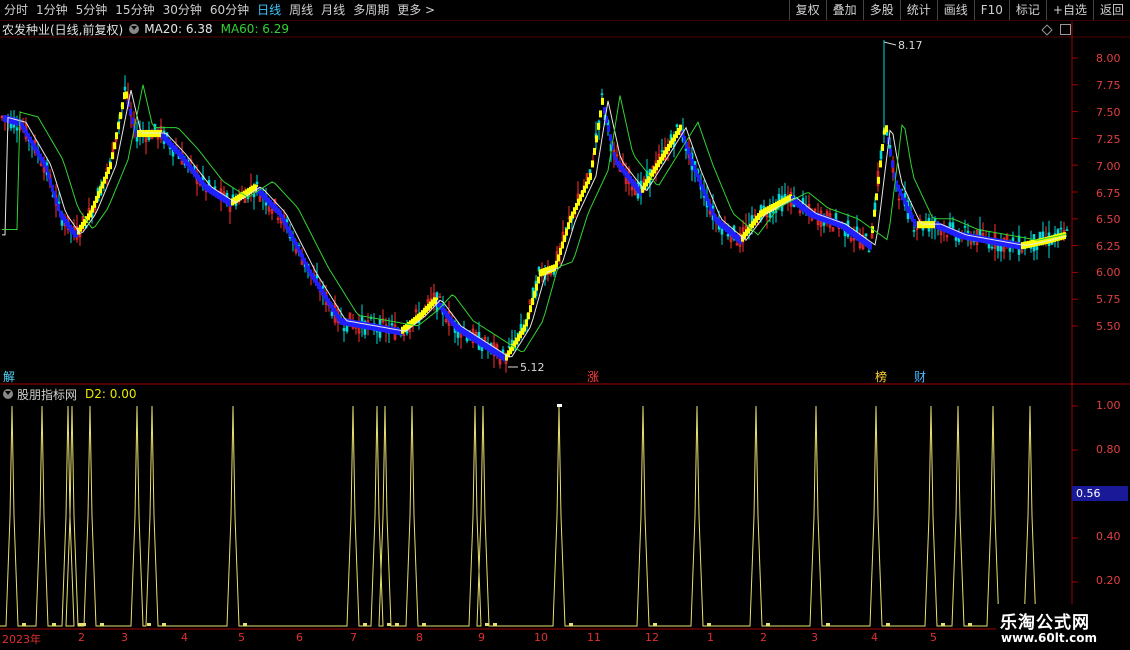  Describe the element at coordinates (532, 367) in the screenshot. I see `low-price-annotation: 5.12` at that location.